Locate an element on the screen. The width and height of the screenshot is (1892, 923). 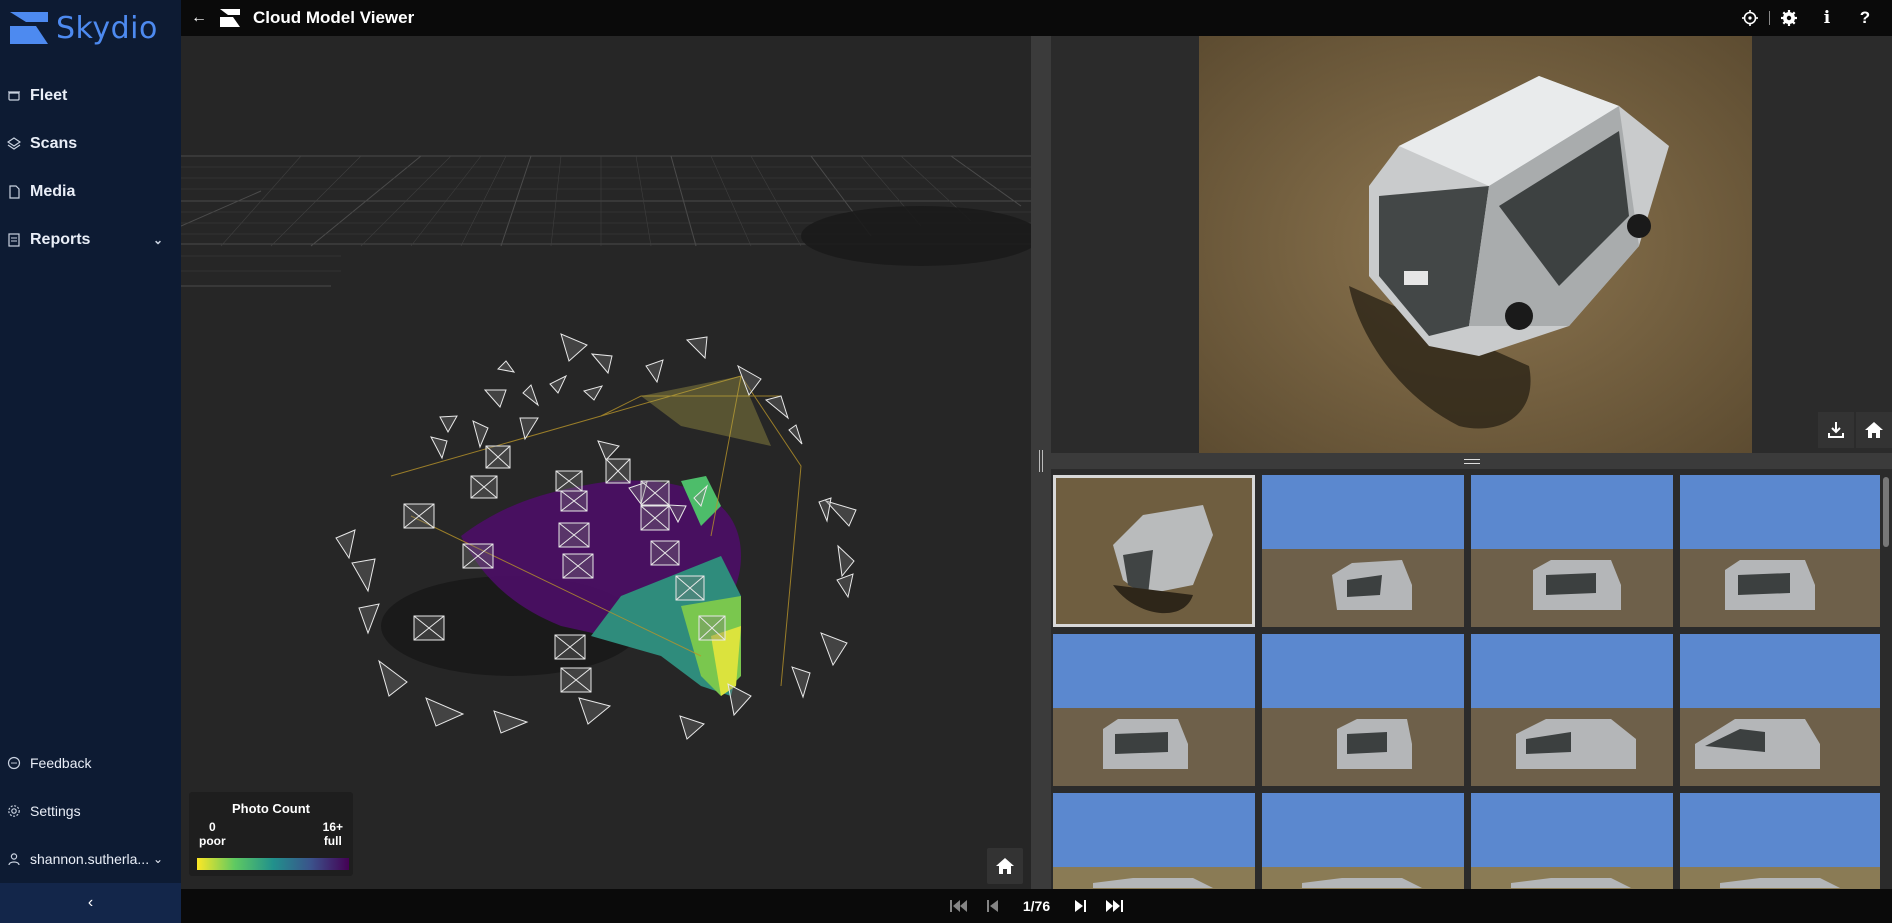
skip-last-icon is located at coordinates (1115, 906).